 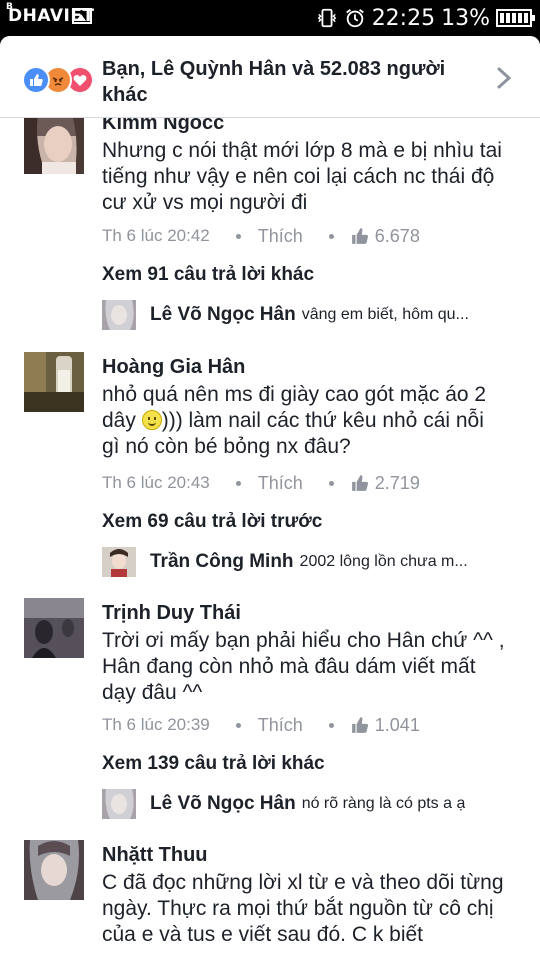 What do you see at coordinates (59, 80) in the screenshot?
I see `reaction-icons` at bounding box center [59, 80].